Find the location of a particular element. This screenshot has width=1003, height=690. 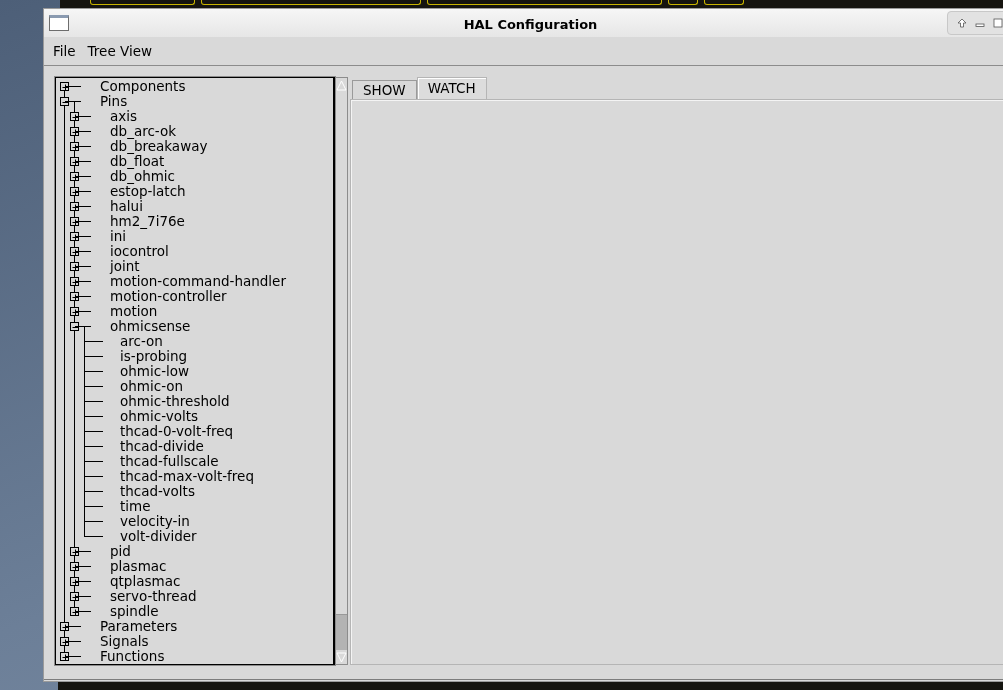

tree-item: qtplasmac is located at coordinates (145, 581).